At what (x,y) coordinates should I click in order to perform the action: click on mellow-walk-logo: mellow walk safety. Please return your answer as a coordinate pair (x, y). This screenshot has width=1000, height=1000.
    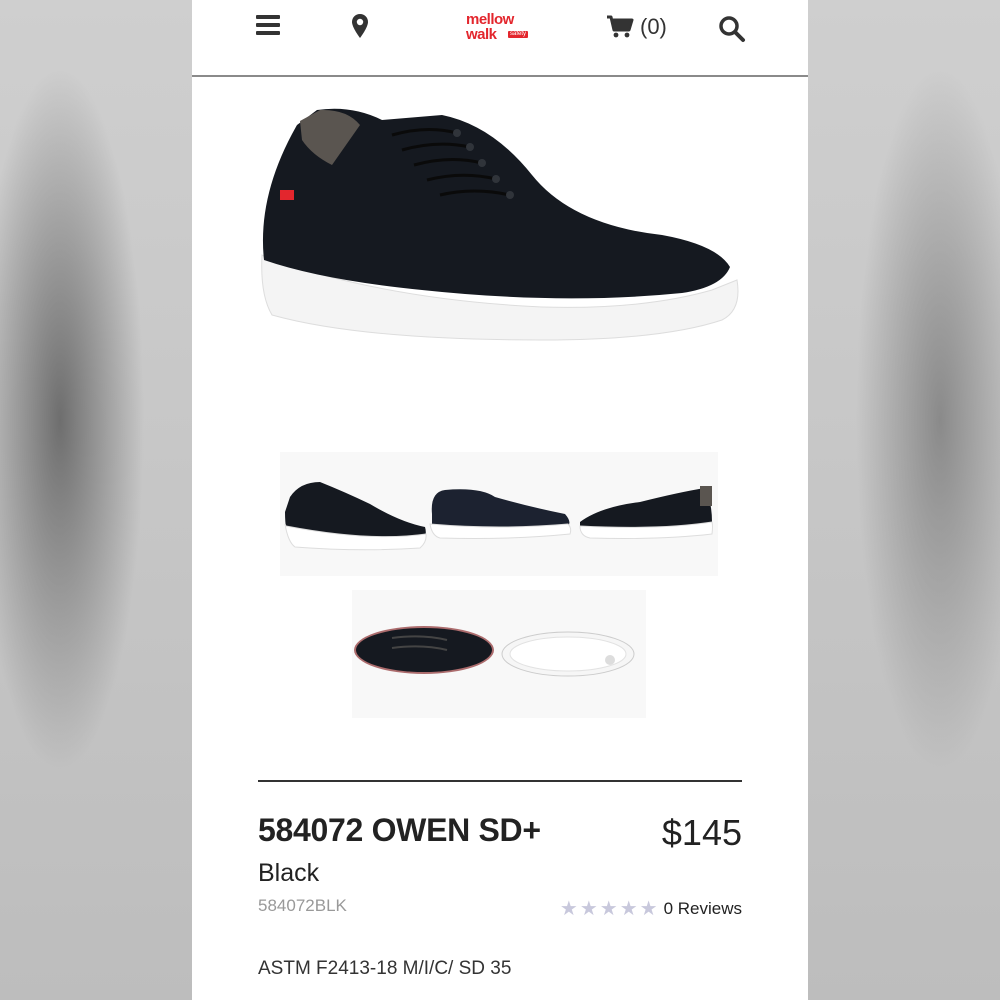
    Looking at the image, I should click on (501, 29).